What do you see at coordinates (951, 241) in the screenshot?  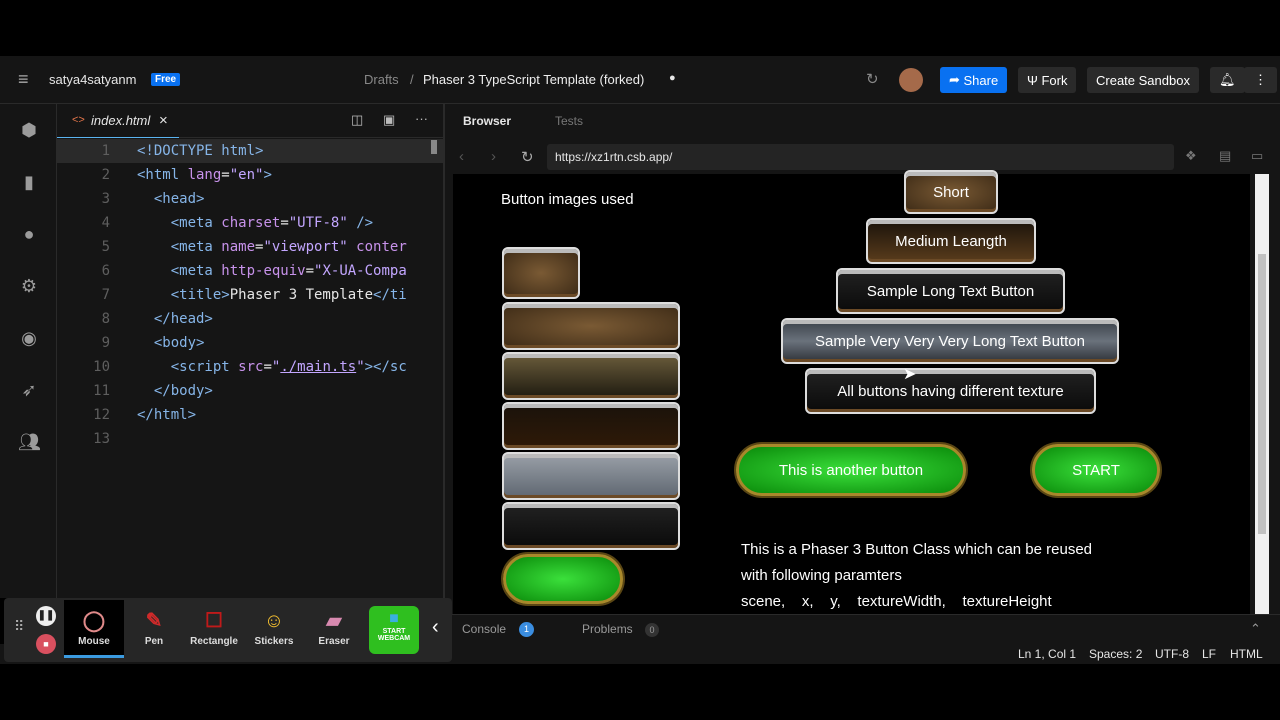 I see `medium-length-button: Medium Leangth` at bounding box center [951, 241].